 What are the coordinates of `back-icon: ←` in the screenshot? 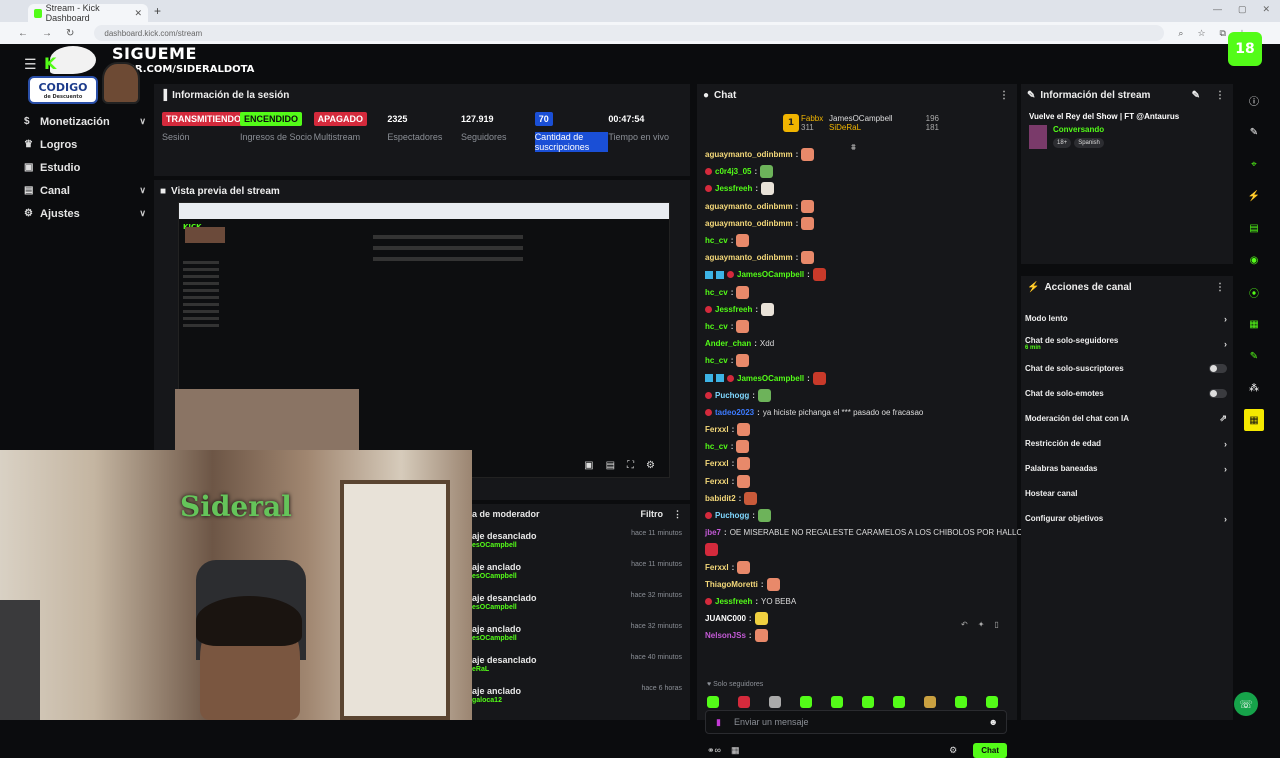 It's located at (23, 33).